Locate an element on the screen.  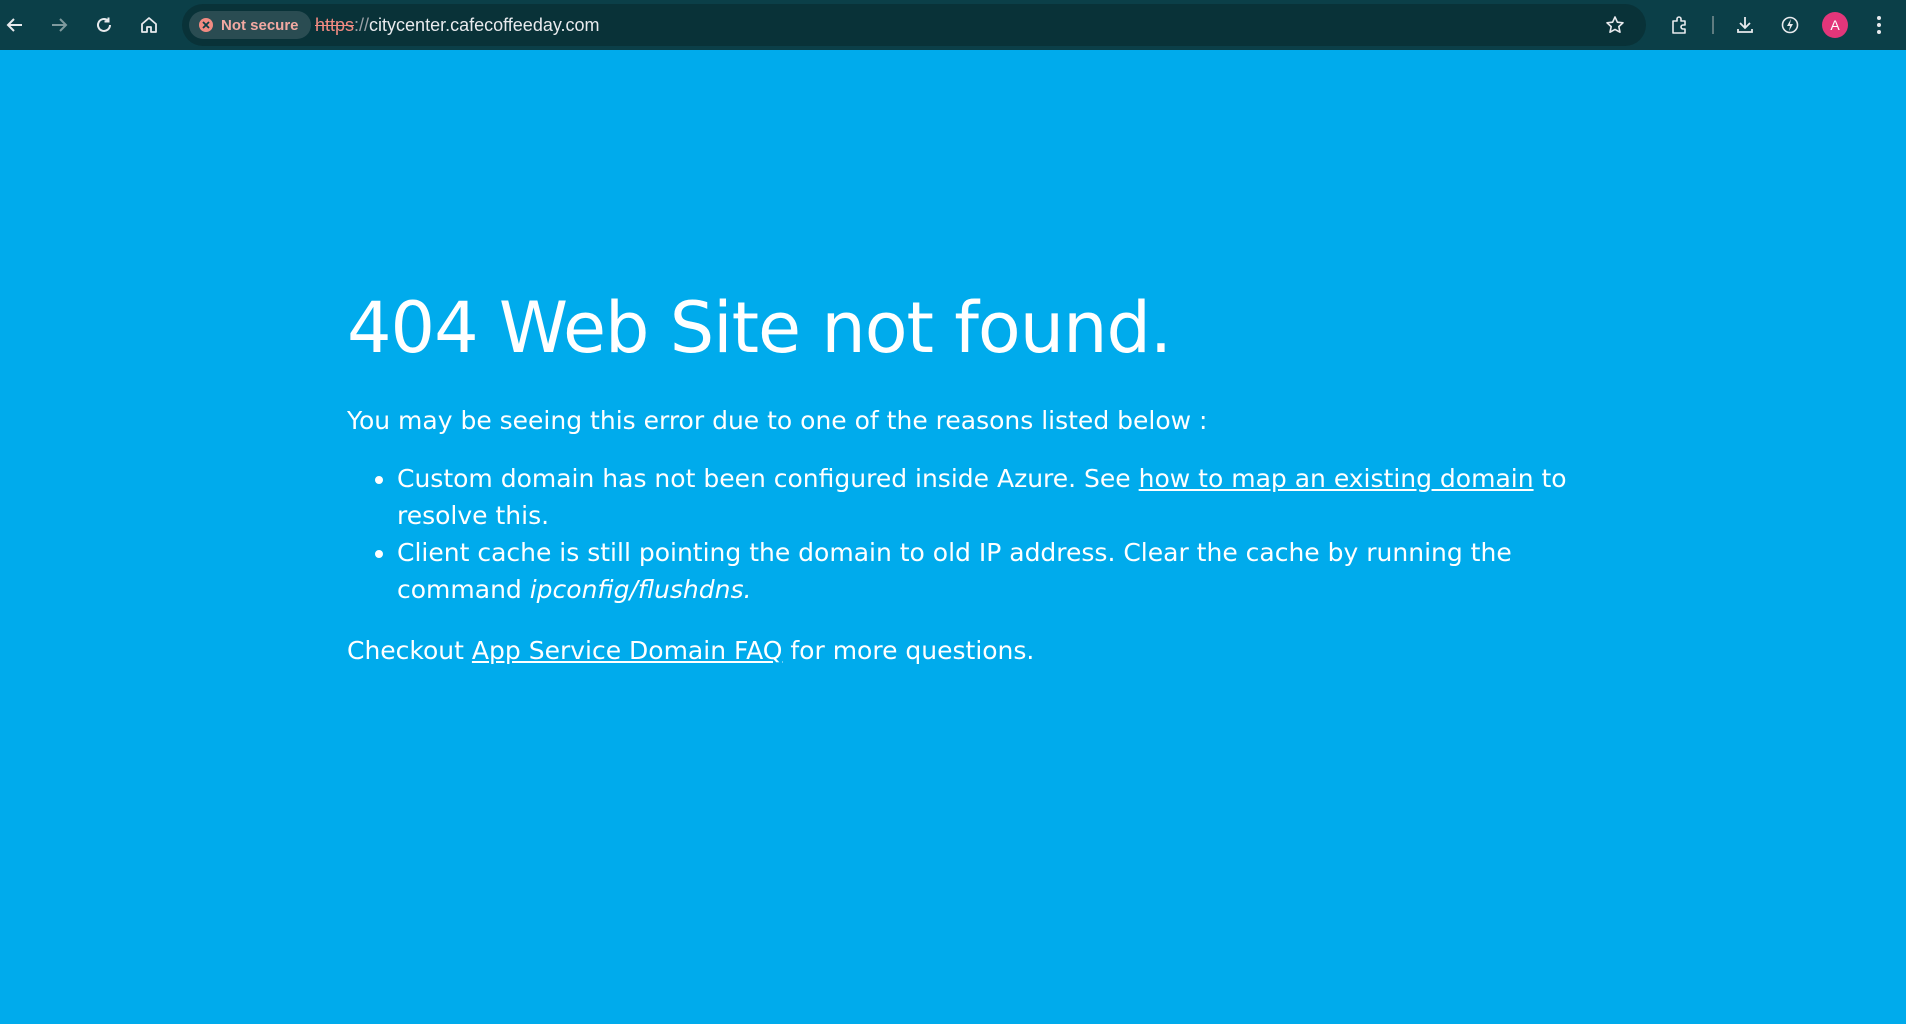
reload-icon is located at coordinates (104, 24).